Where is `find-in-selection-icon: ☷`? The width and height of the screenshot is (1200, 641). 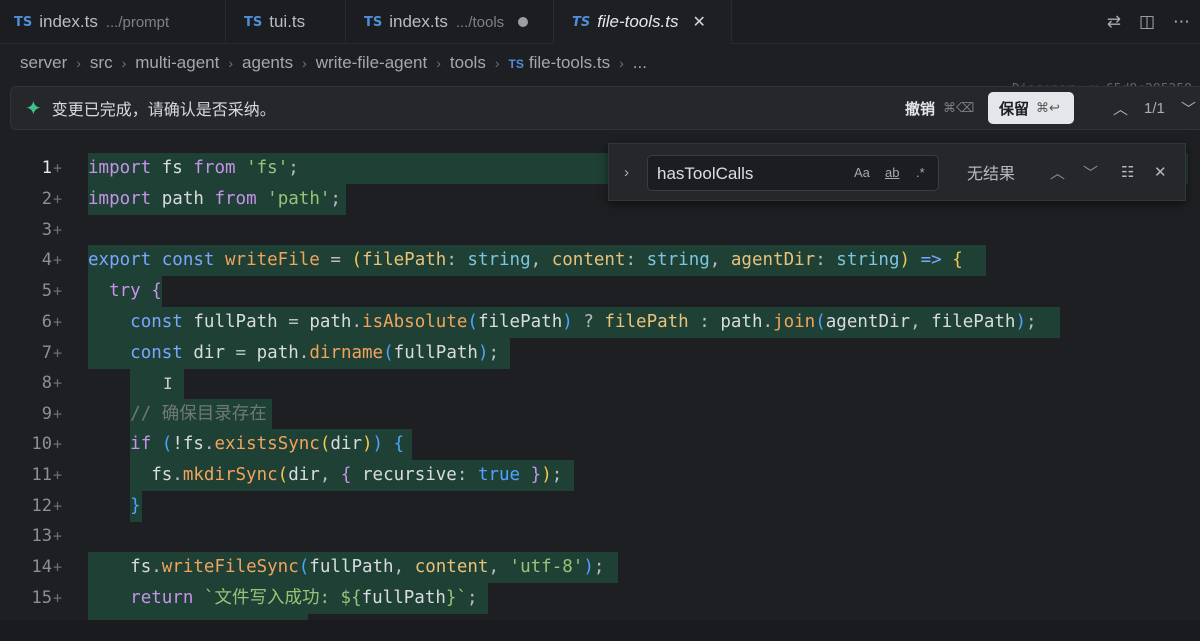
find-in-selection-icon: ☷ is located at coordinates (1127, 172).